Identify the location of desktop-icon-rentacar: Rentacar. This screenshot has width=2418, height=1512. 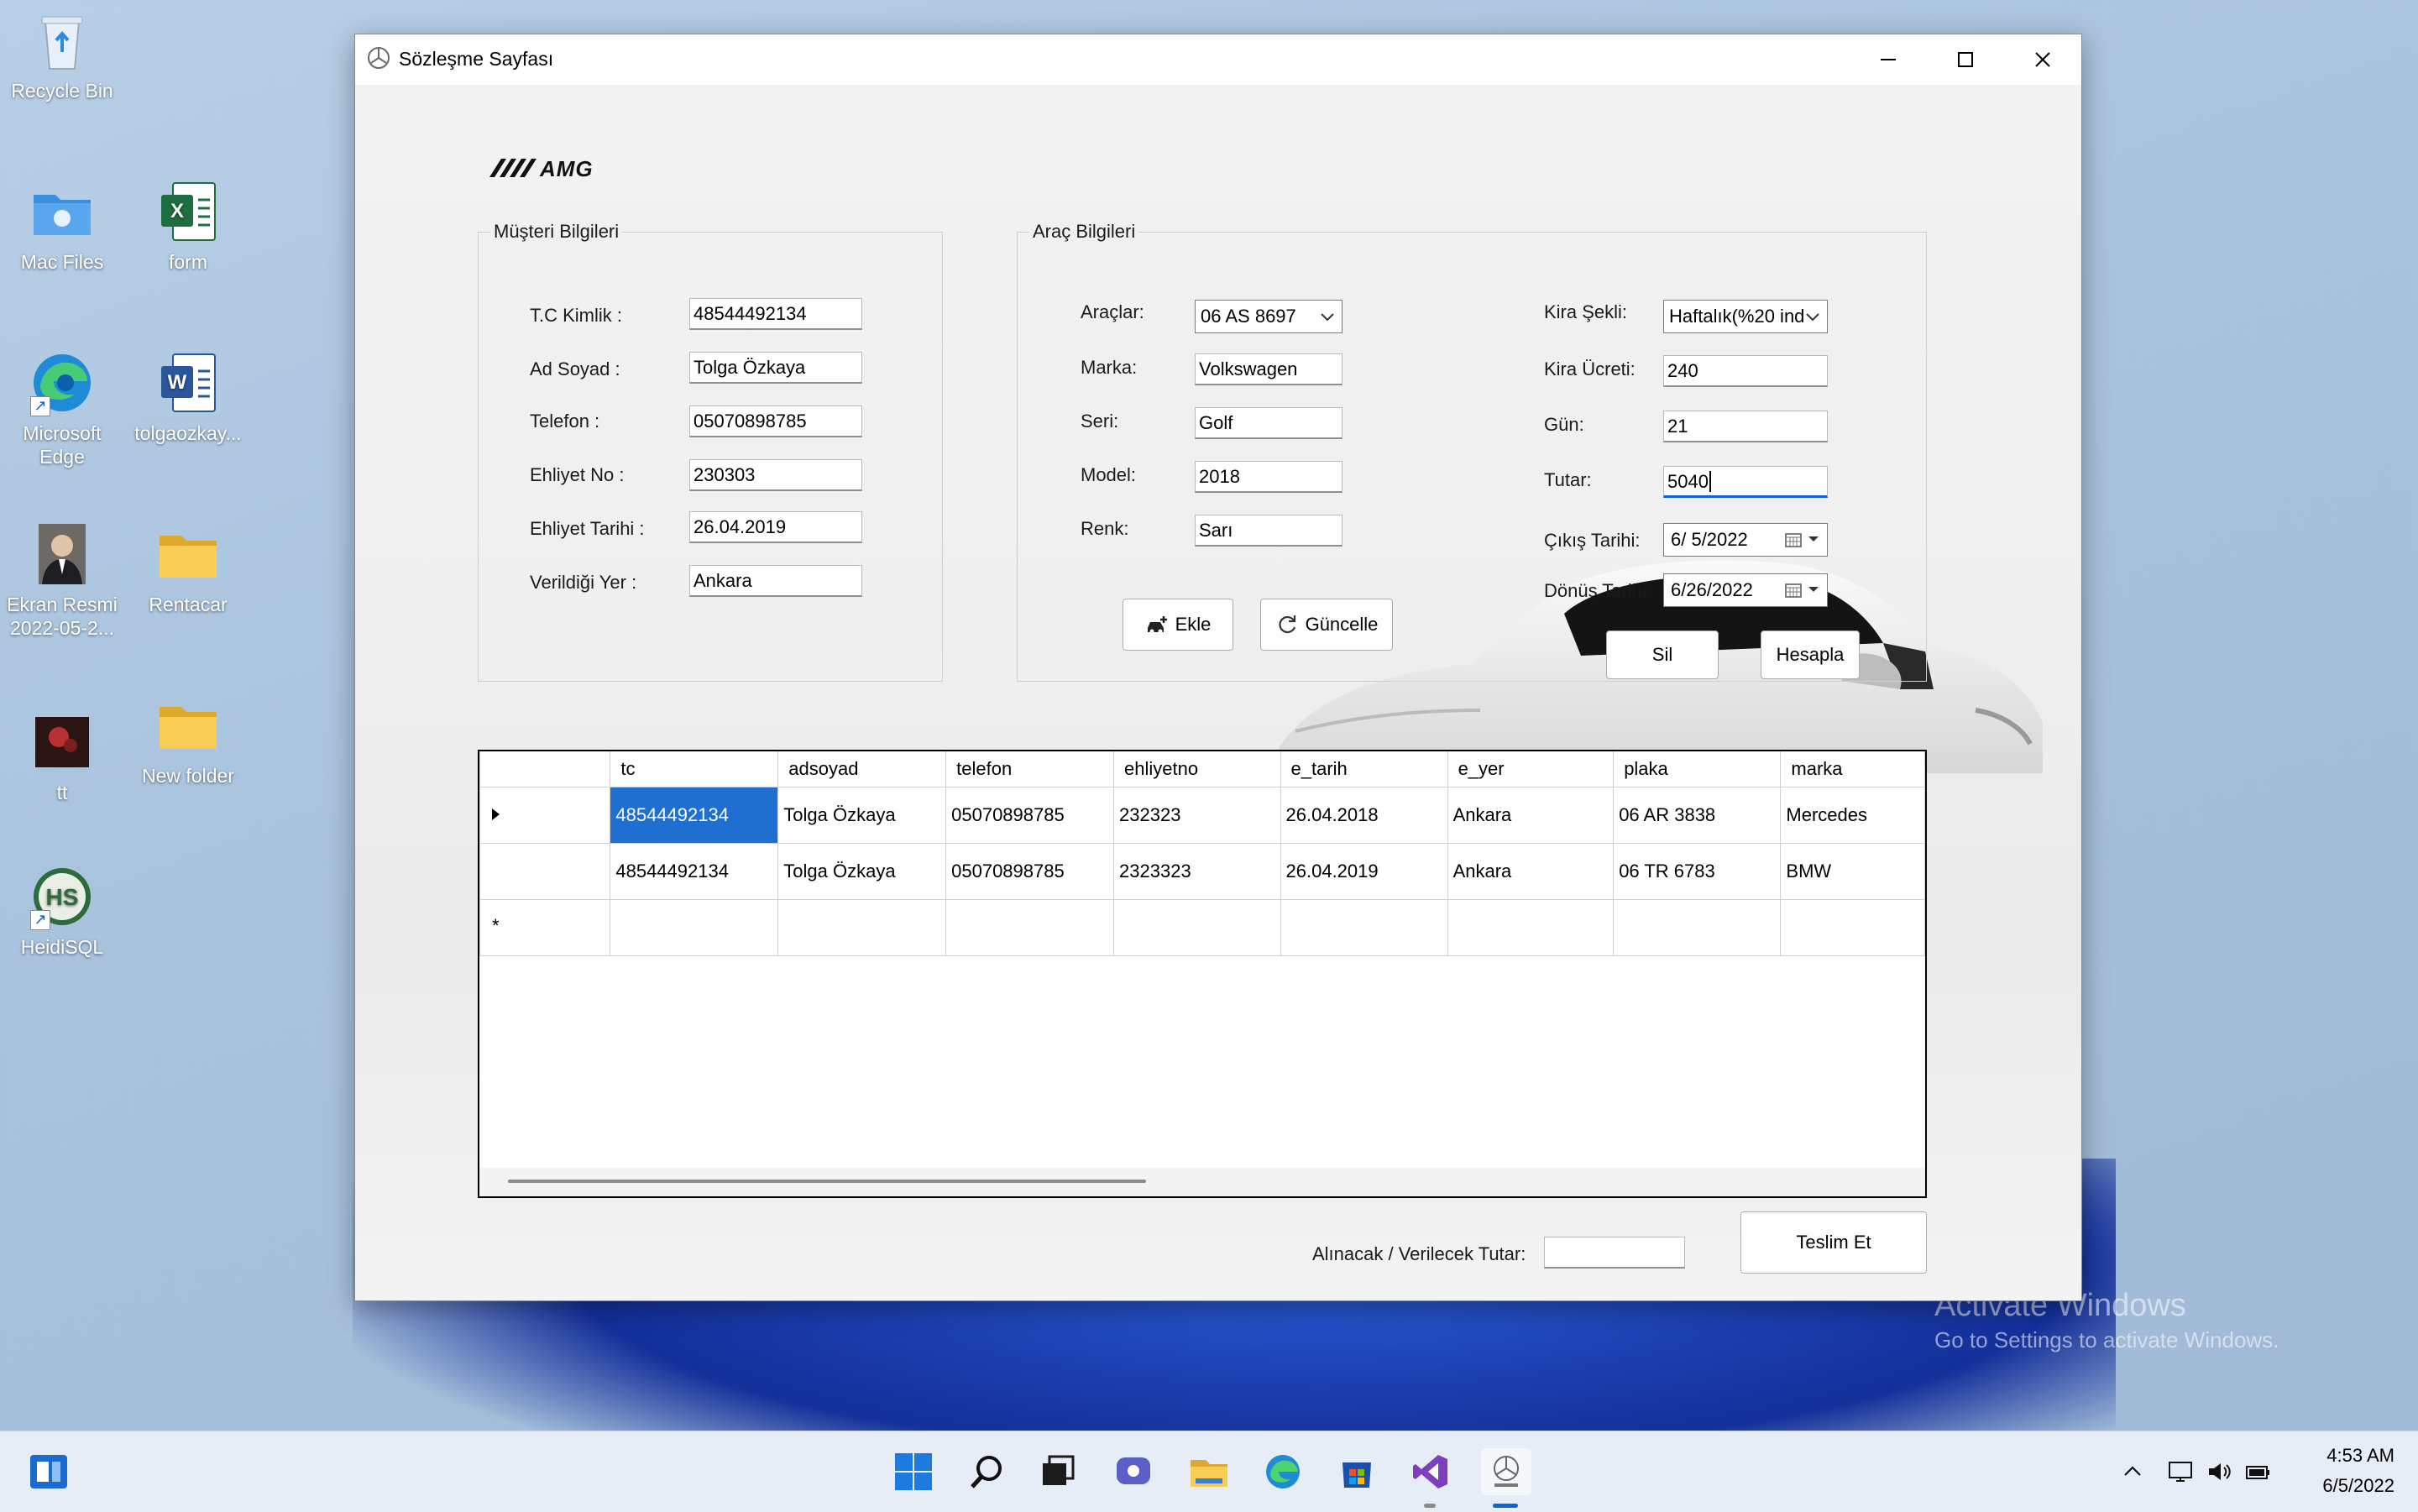
(188, 568).